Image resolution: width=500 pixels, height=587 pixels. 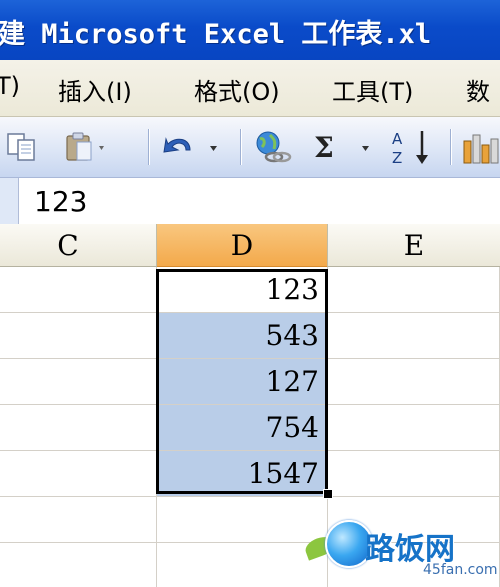 What do you see at coordinates (24, 147) in the screenshot?
I see `copy-icon` at bounding box center [24, 147].